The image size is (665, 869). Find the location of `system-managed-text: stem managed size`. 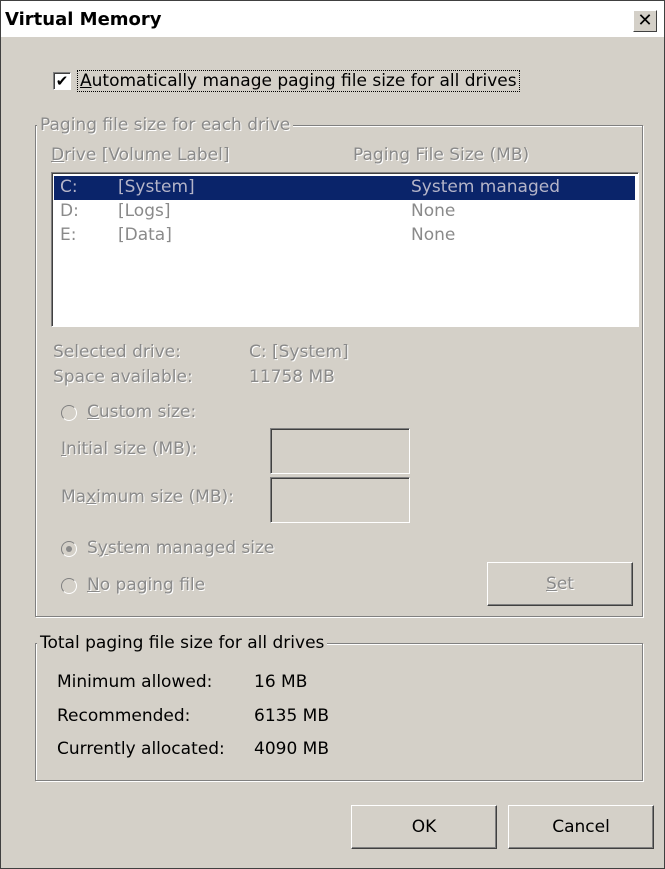

system-managed-text: stem managed size is located at coordinates (191, 548).